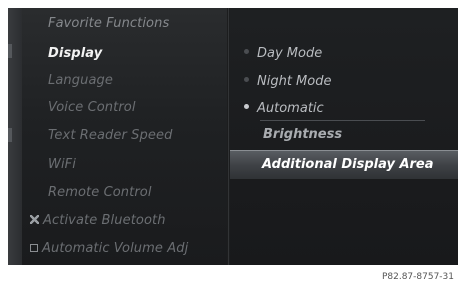 This screenshot has width=458, height=289. I want to click on menu-item-text-reader-speed: Text Reader Speed, so click(110, 135).